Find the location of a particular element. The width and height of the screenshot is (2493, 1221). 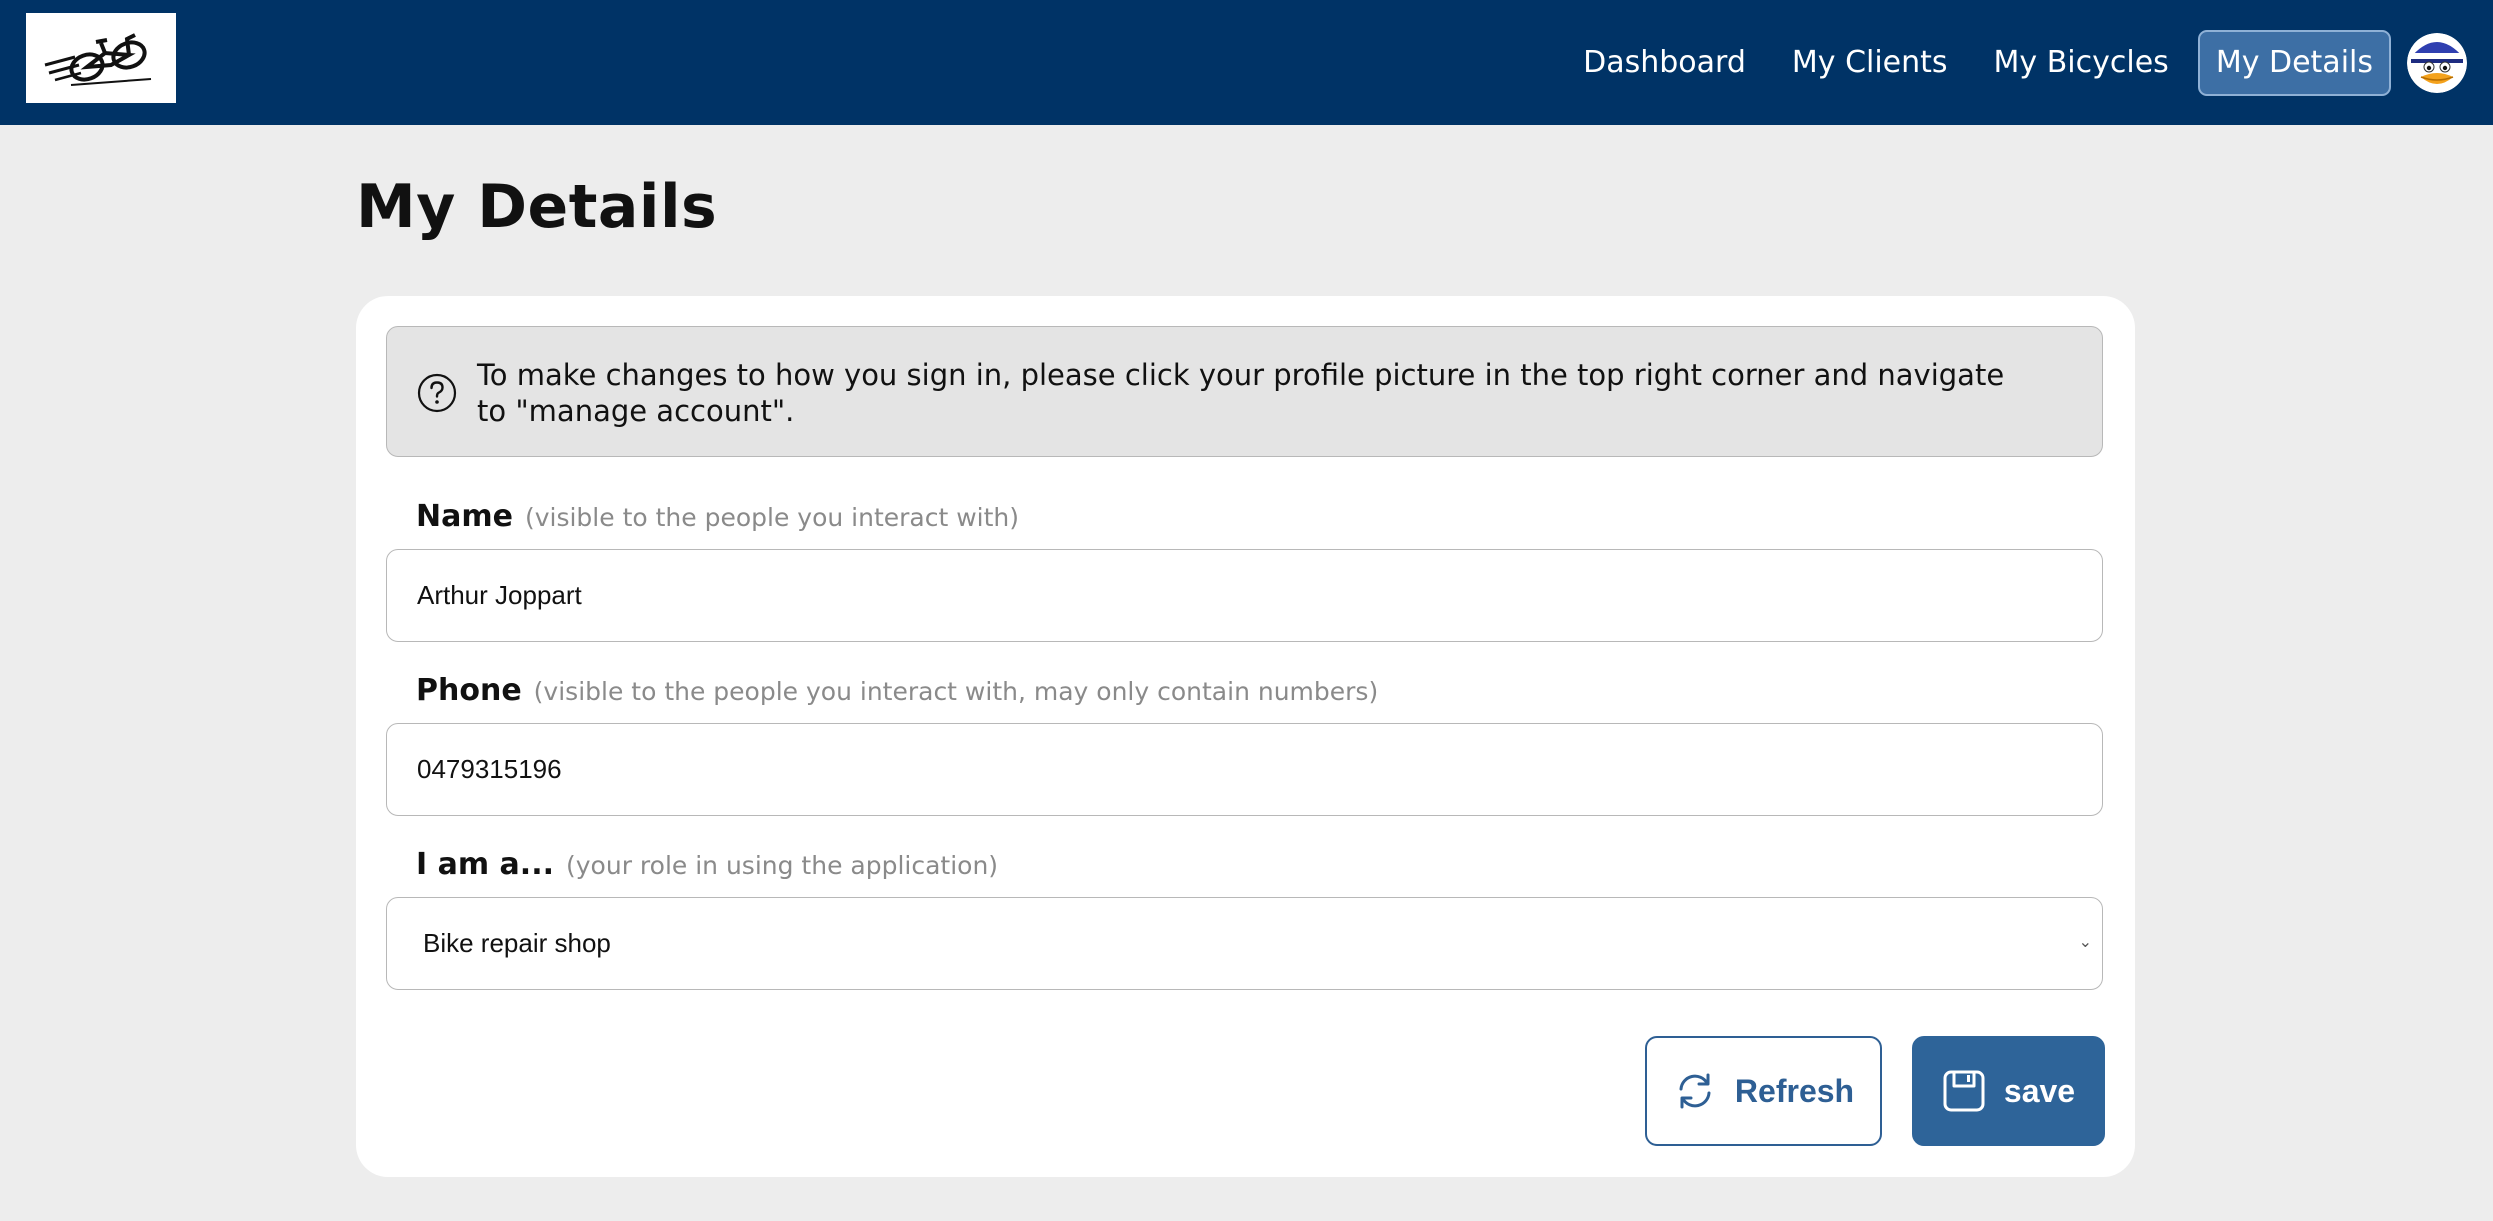

role-hint: (your role in using the application) is located at coordinates (782, 865).